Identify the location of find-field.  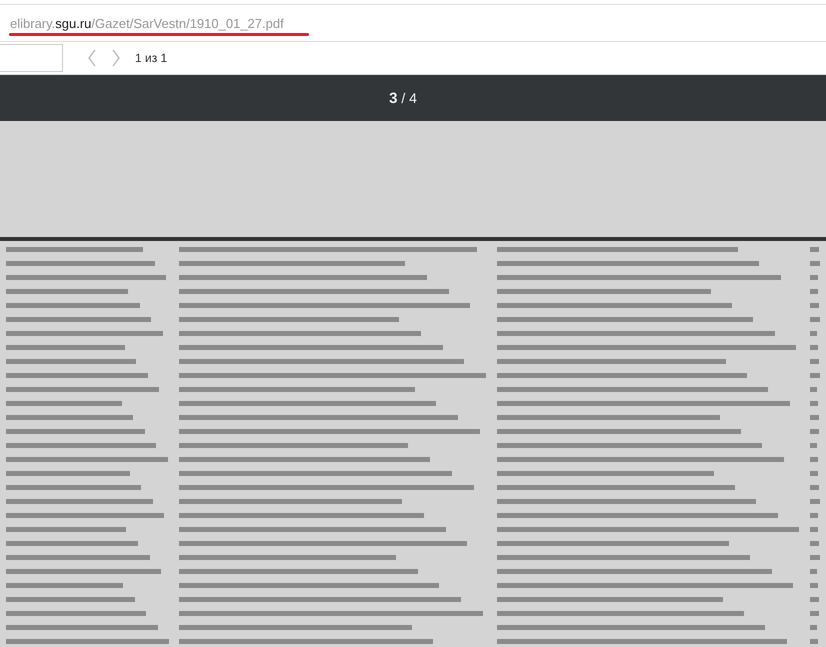
(31, 58).